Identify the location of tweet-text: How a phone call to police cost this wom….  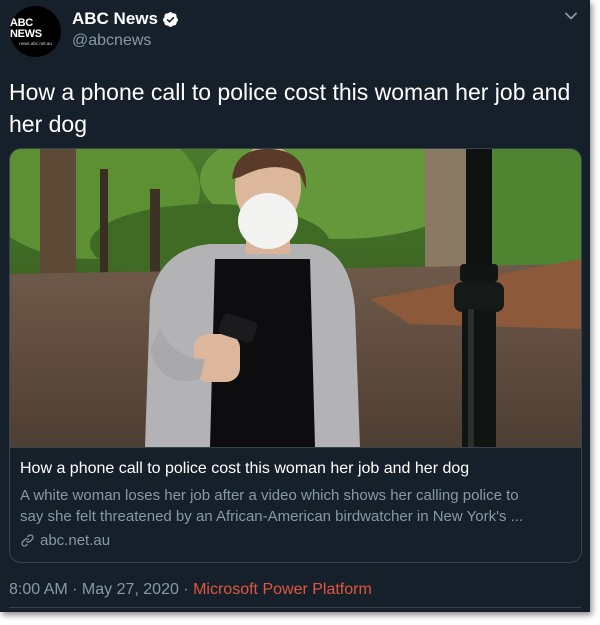
(290, 108).